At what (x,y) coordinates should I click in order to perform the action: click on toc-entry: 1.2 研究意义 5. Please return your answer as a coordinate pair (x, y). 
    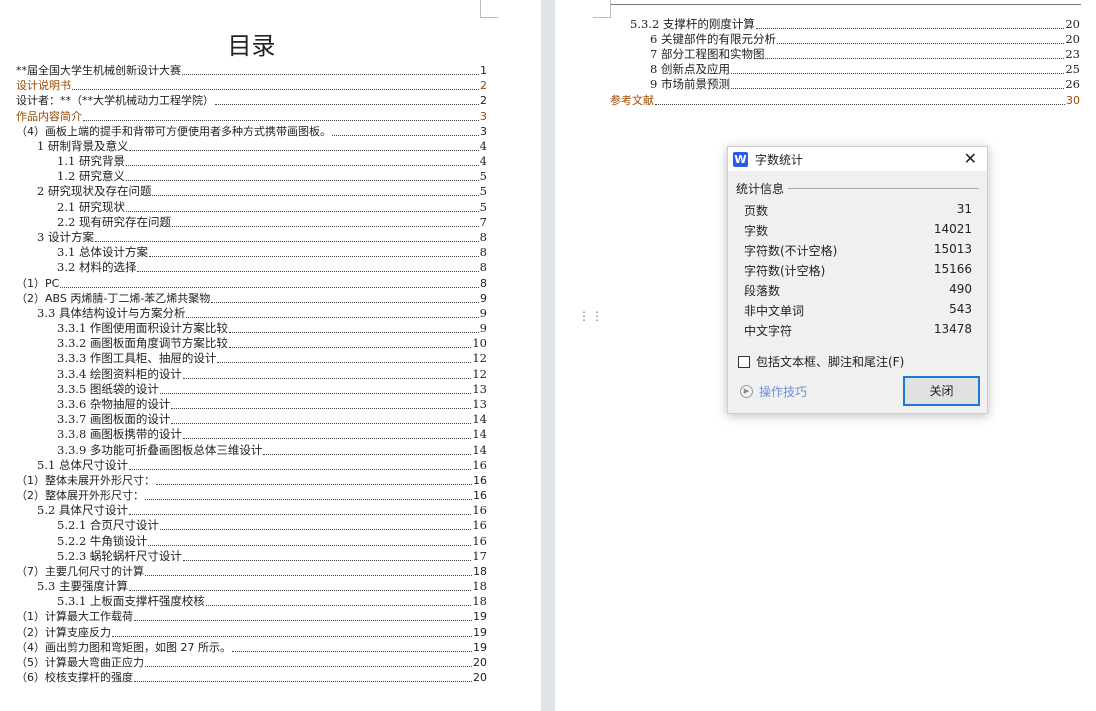
    Looking at the image, I should click on (272, 176).